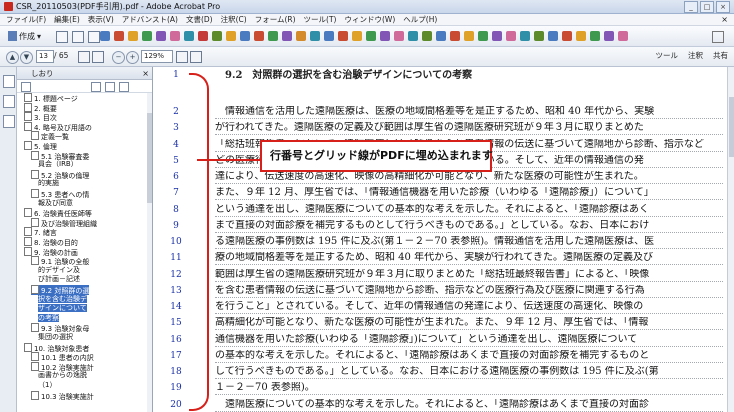  I want to click on bookmark-item: 及び治験管理組織, so click(64, 222).